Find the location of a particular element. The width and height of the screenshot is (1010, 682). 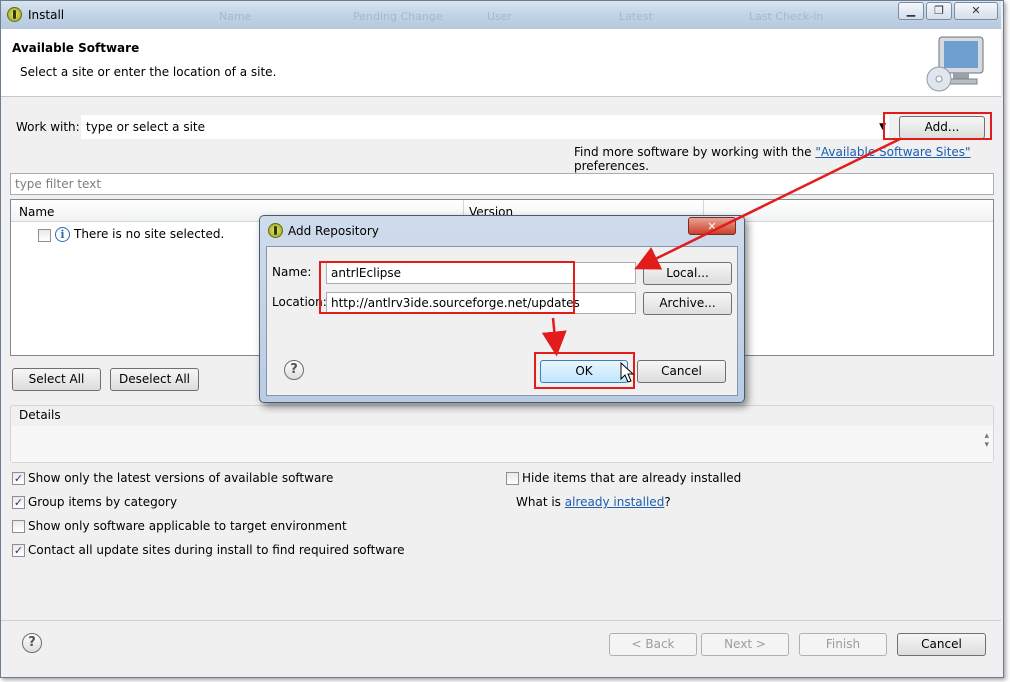

mouse-cursor-icon is located at coordinates (627, 372).